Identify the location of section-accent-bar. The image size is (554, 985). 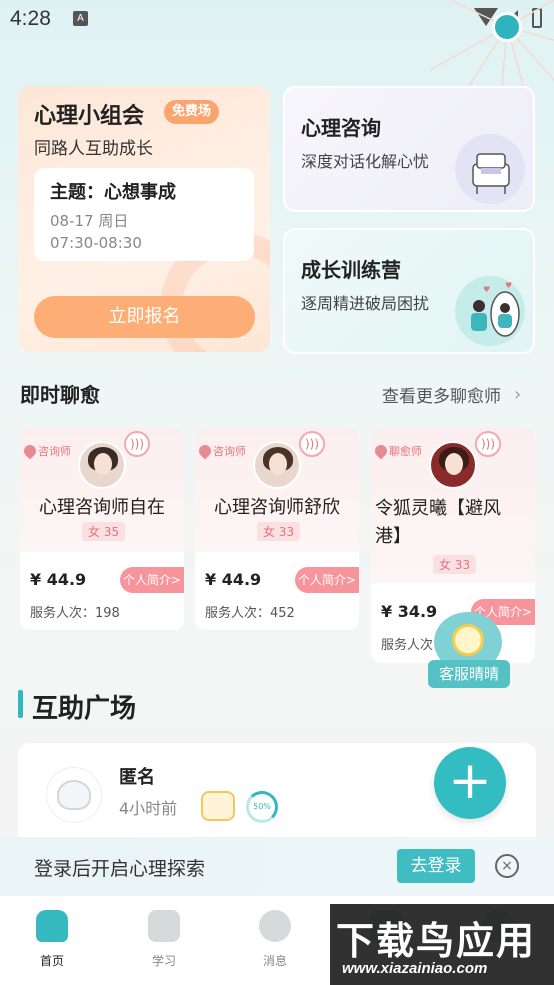
(20, 704).